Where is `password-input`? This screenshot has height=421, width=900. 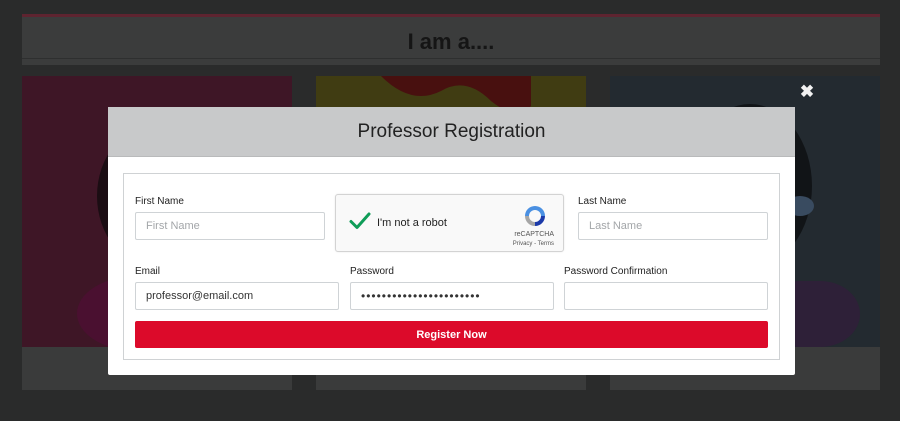
password-input is located at coordinates (452, 296).